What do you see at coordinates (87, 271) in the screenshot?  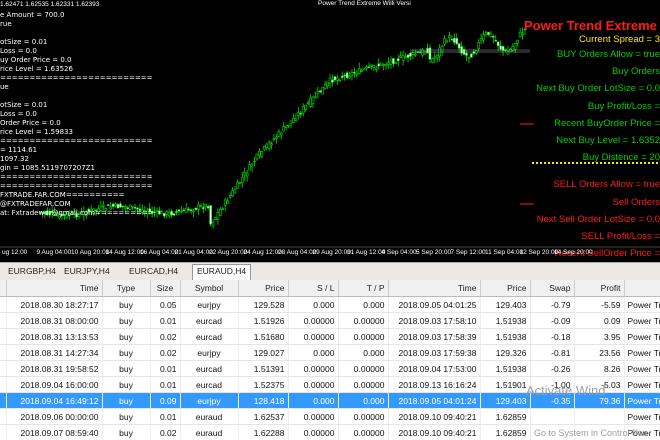 I see `tab-eurjpy-h4: EURJPY,H4` at bounding box center [87, 271].